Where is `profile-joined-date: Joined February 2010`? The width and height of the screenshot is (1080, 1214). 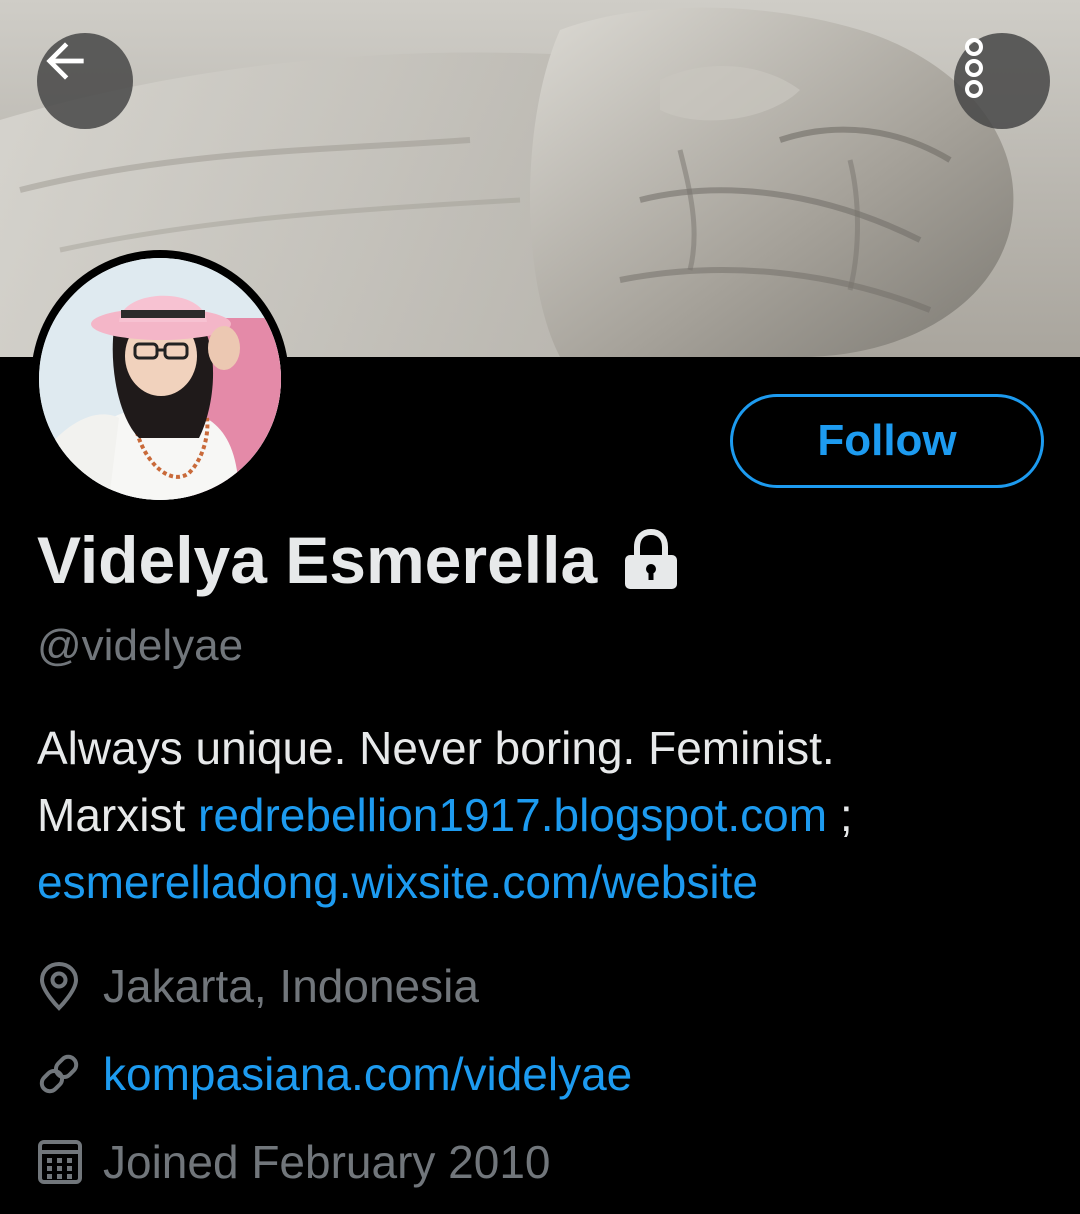
profile-joined-date: Joined February 2010 is located at coordinates (294, 1162).